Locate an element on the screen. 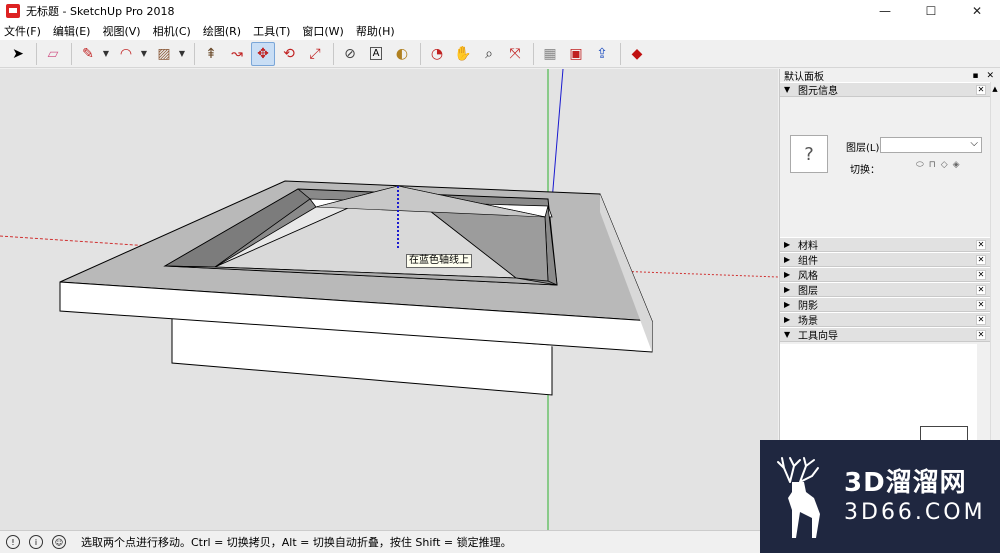  sketchup-logo-icon is located at coordinates (13, 11).